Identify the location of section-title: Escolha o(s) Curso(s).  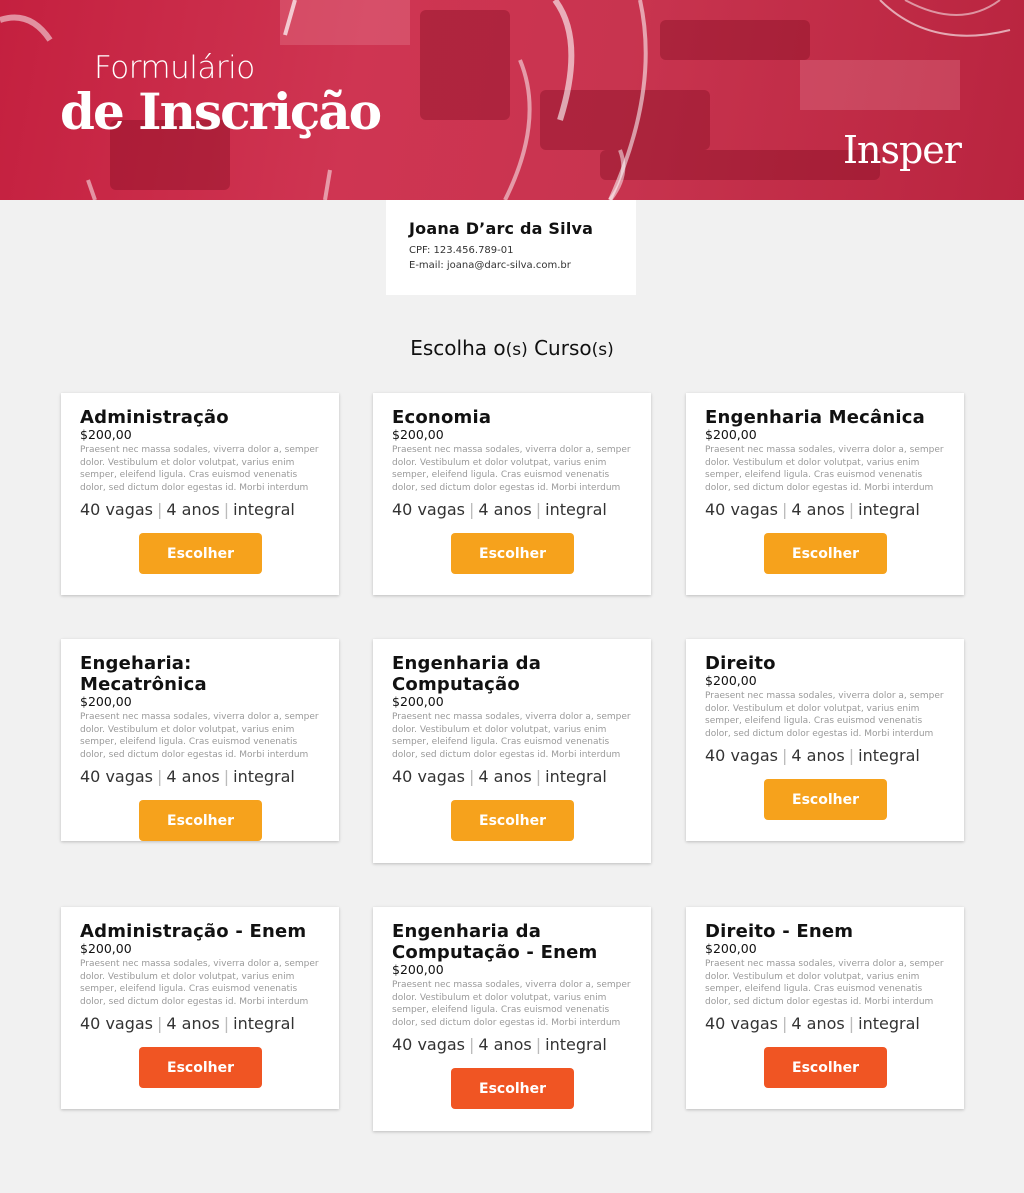
(512, 348).